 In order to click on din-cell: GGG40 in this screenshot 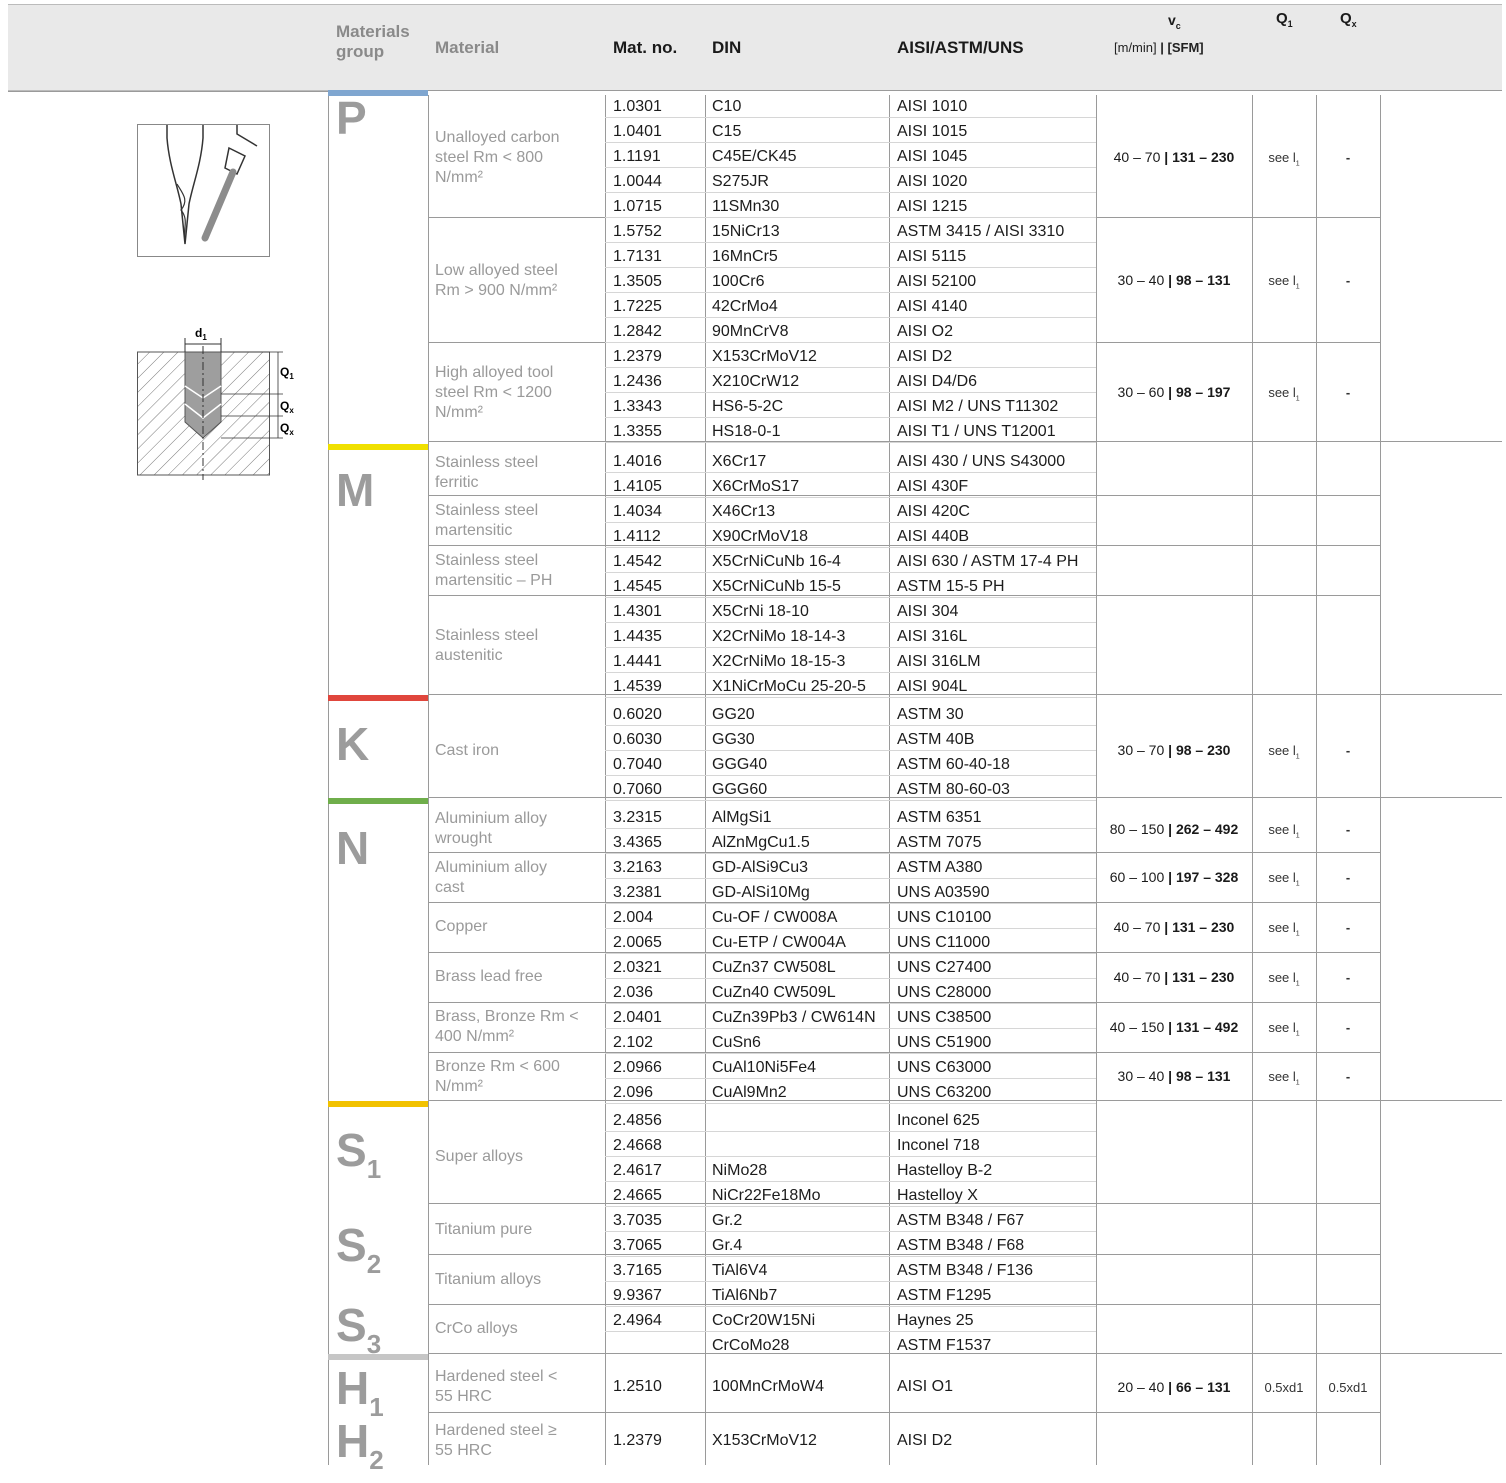, I will do `click(740, 764)`.